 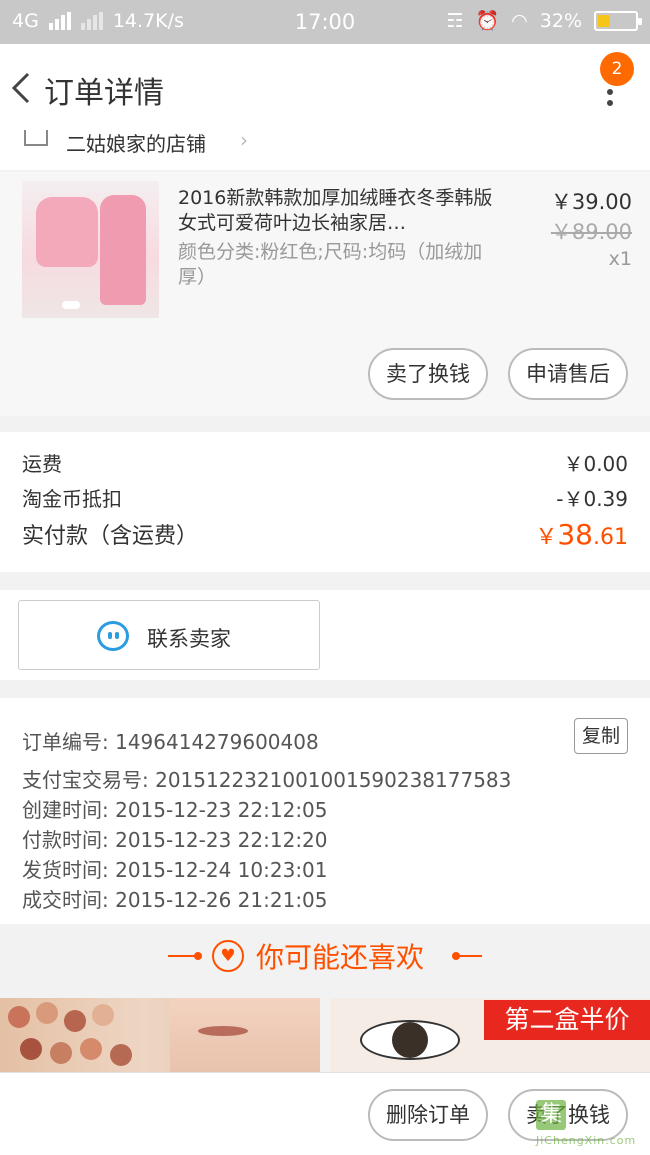 I want to click on contact-seller-label: 联系卖家, so click(x=189, y=639).